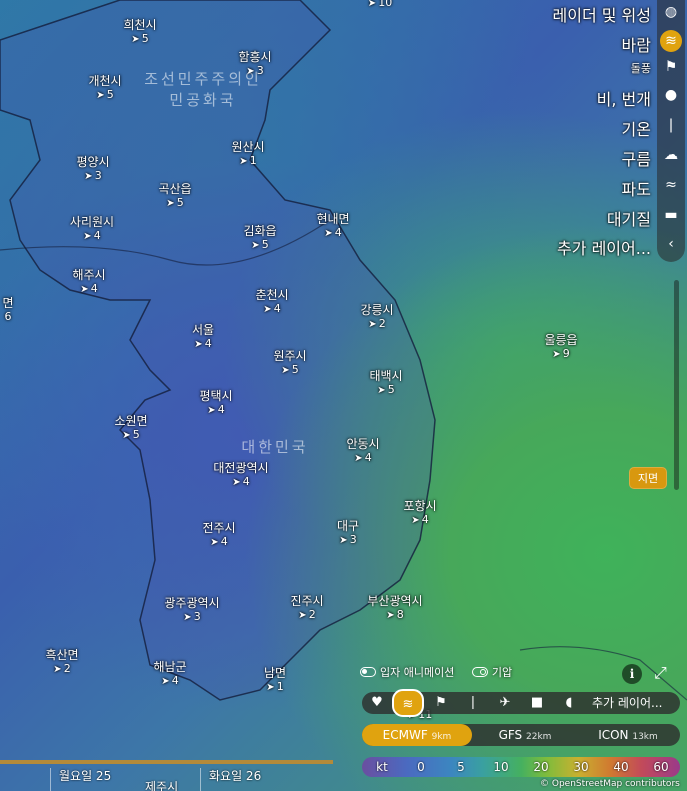 This screenshot has height=791, width=687. What do you see at coordinates (92, 229) in the screenshot?
I see `place-label: 사리원시 ➤ 4` at bounding box center [92, 229].